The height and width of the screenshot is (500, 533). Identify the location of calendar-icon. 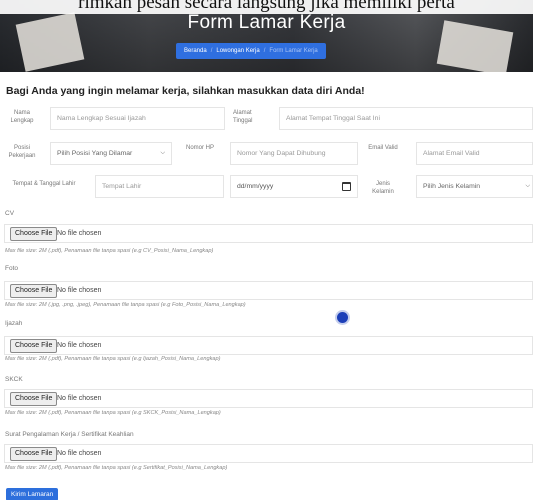
(346, 186).